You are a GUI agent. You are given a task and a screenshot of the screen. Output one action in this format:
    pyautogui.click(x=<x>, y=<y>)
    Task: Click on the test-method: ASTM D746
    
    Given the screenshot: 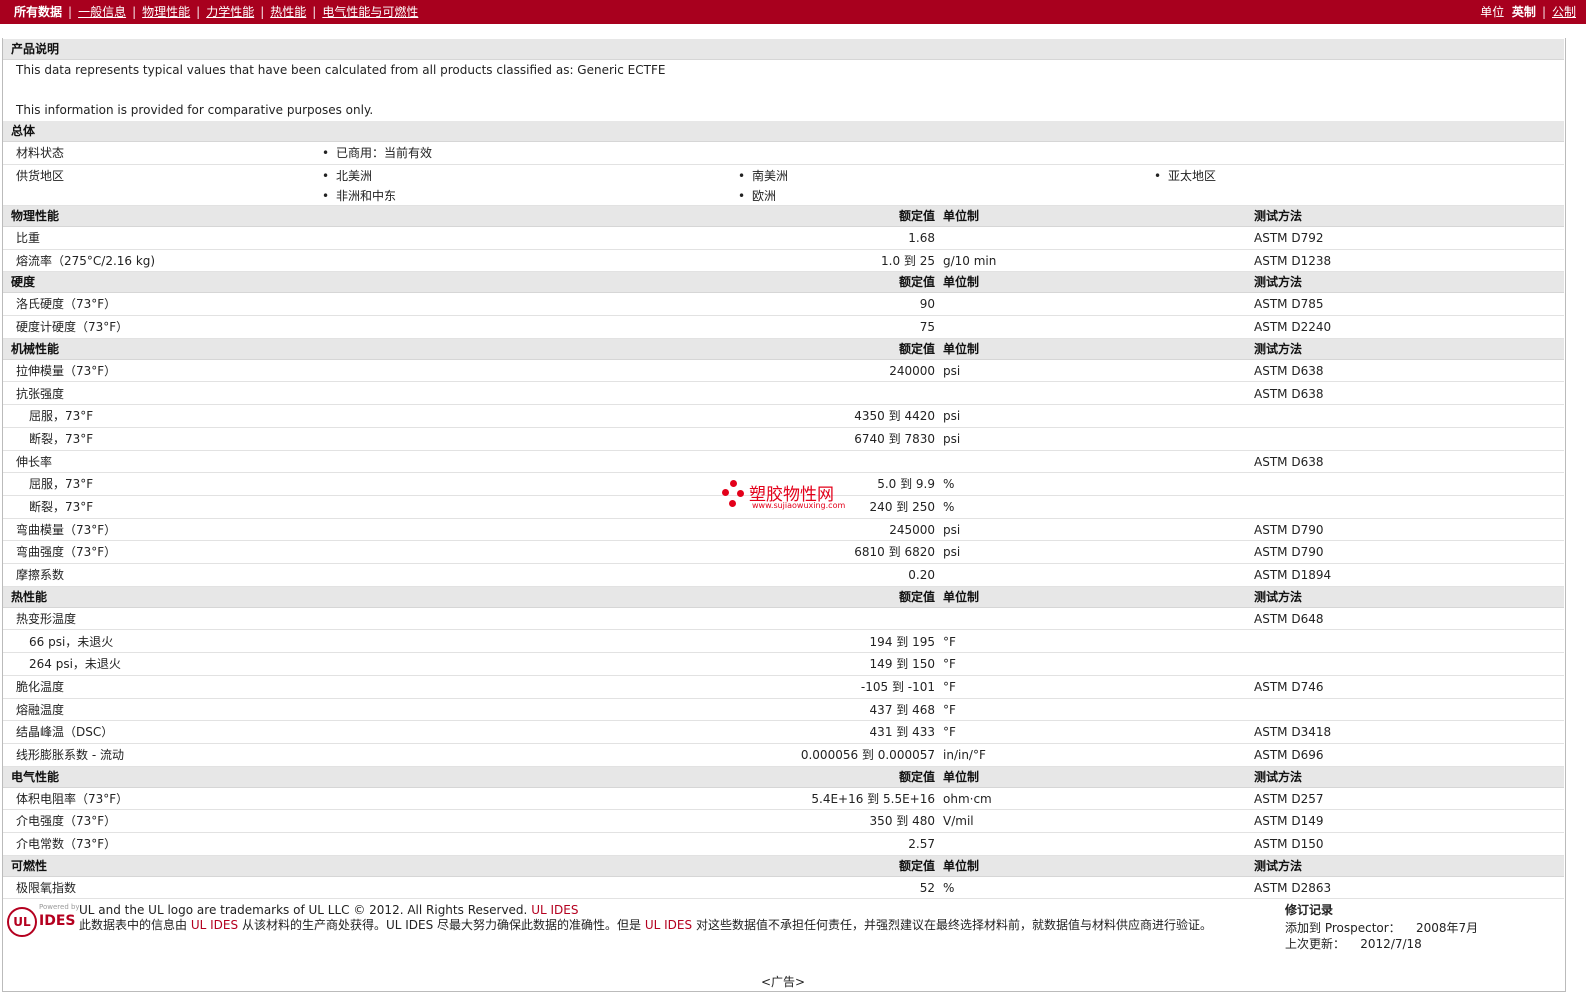 What is the action you would take?
    pyautogui.click(x=1288, y=687)
    